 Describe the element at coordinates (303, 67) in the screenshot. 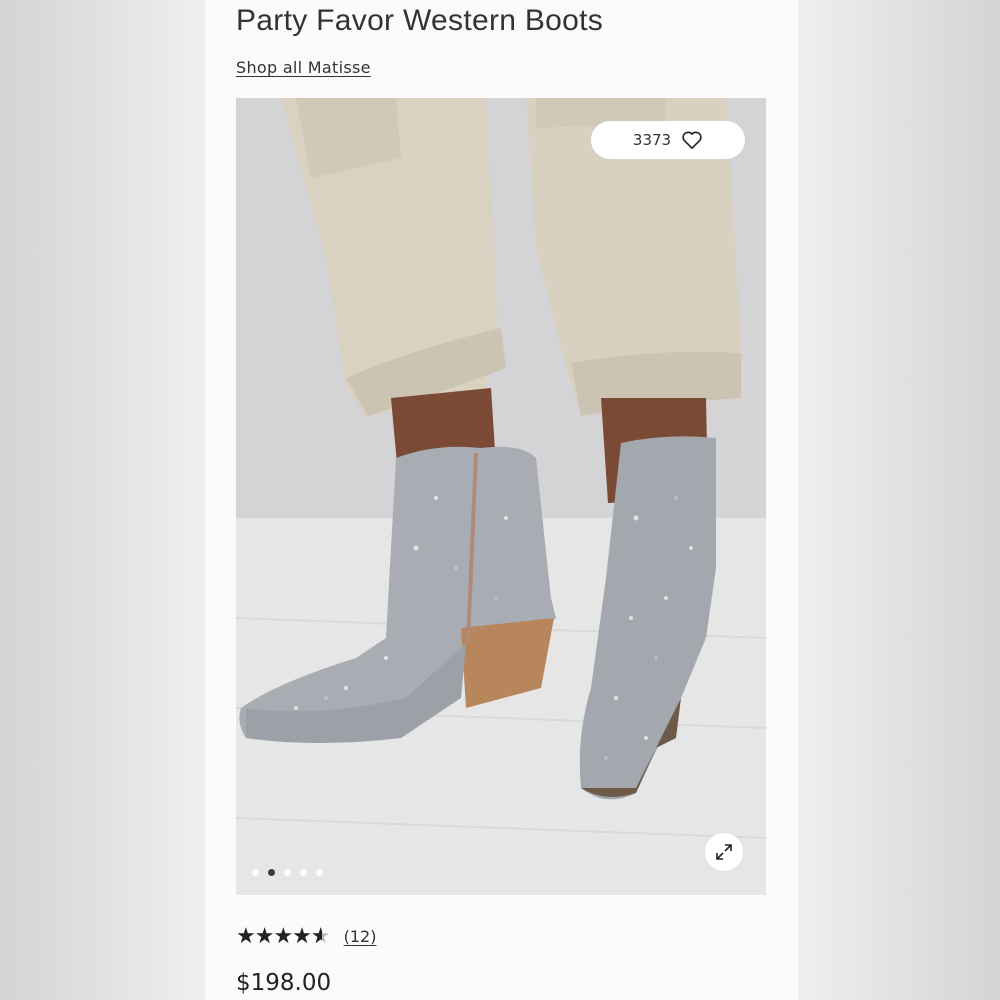

I see `shop-all-brand-link: Shop all Matisse` at that location.